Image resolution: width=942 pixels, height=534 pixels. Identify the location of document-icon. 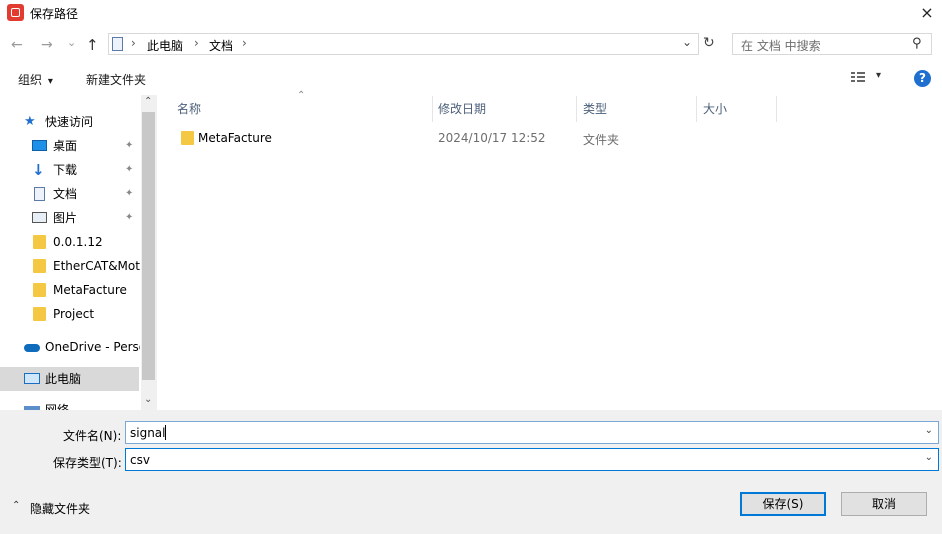
(39, 194).